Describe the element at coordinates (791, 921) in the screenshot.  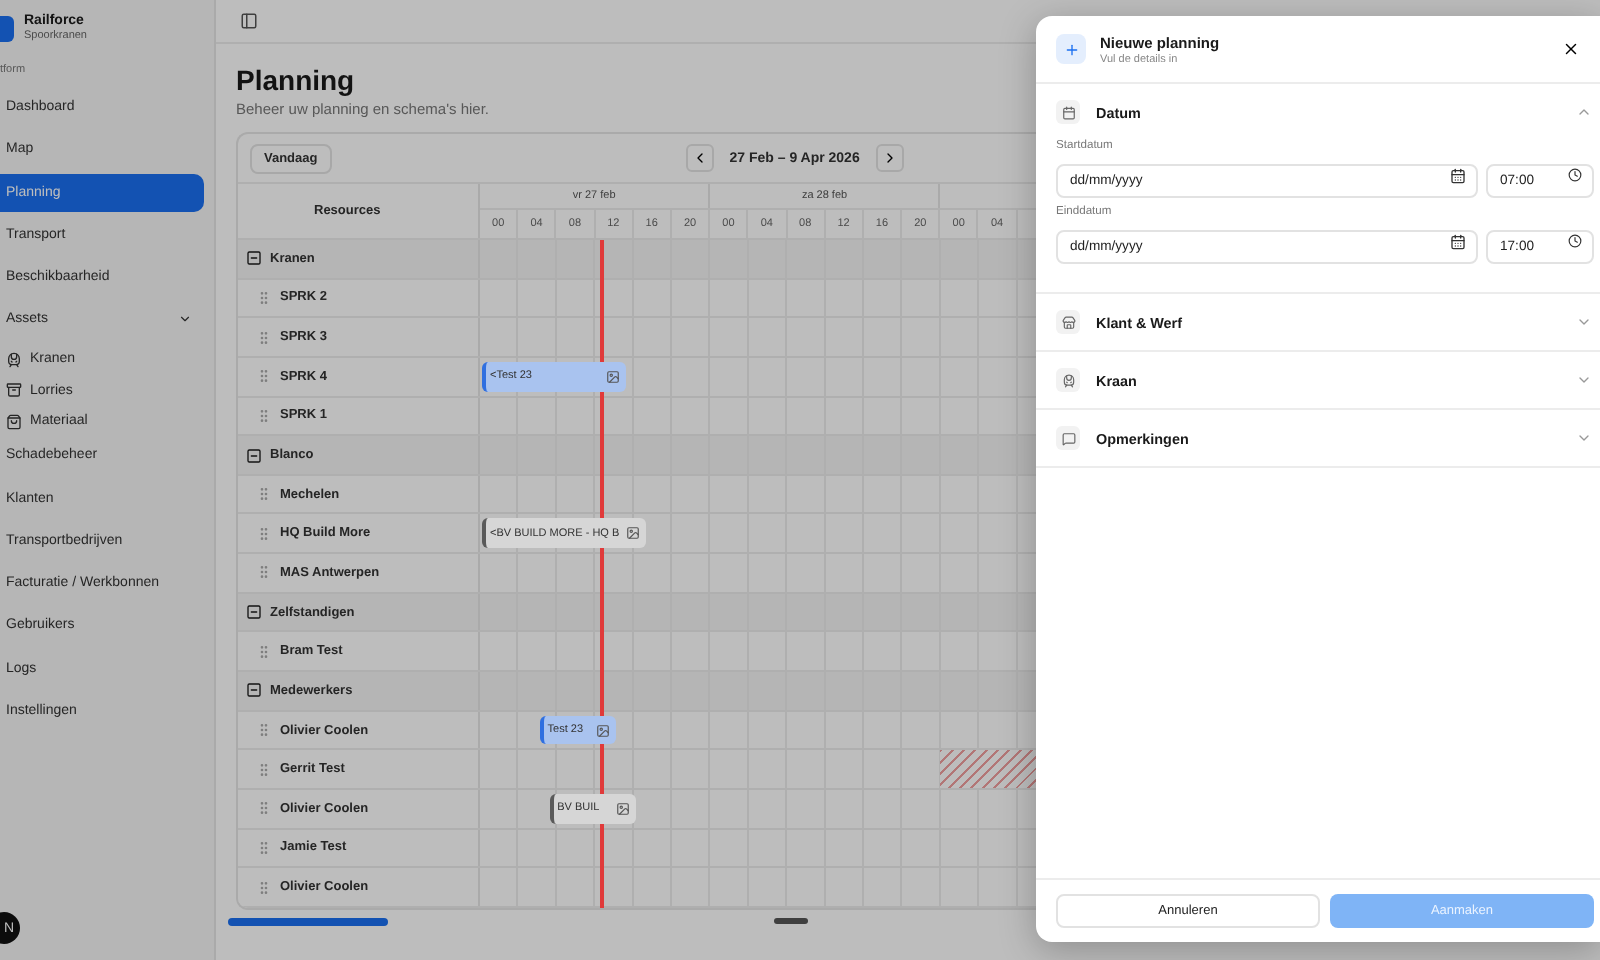
I see `resize-handle` at that location.